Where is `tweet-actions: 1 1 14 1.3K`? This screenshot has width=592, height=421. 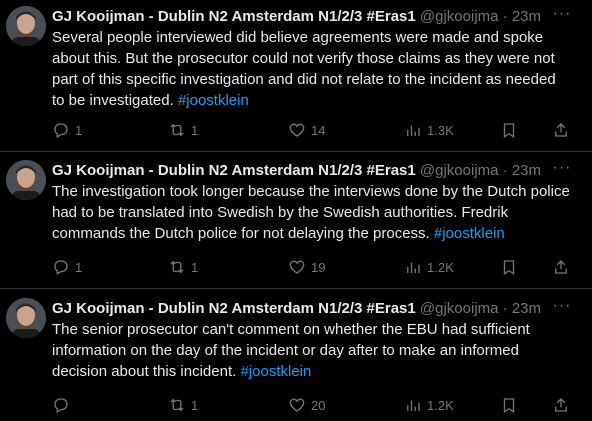 tweet-actions: 1 1 14 1.3K is located at coordinates (317, 130).